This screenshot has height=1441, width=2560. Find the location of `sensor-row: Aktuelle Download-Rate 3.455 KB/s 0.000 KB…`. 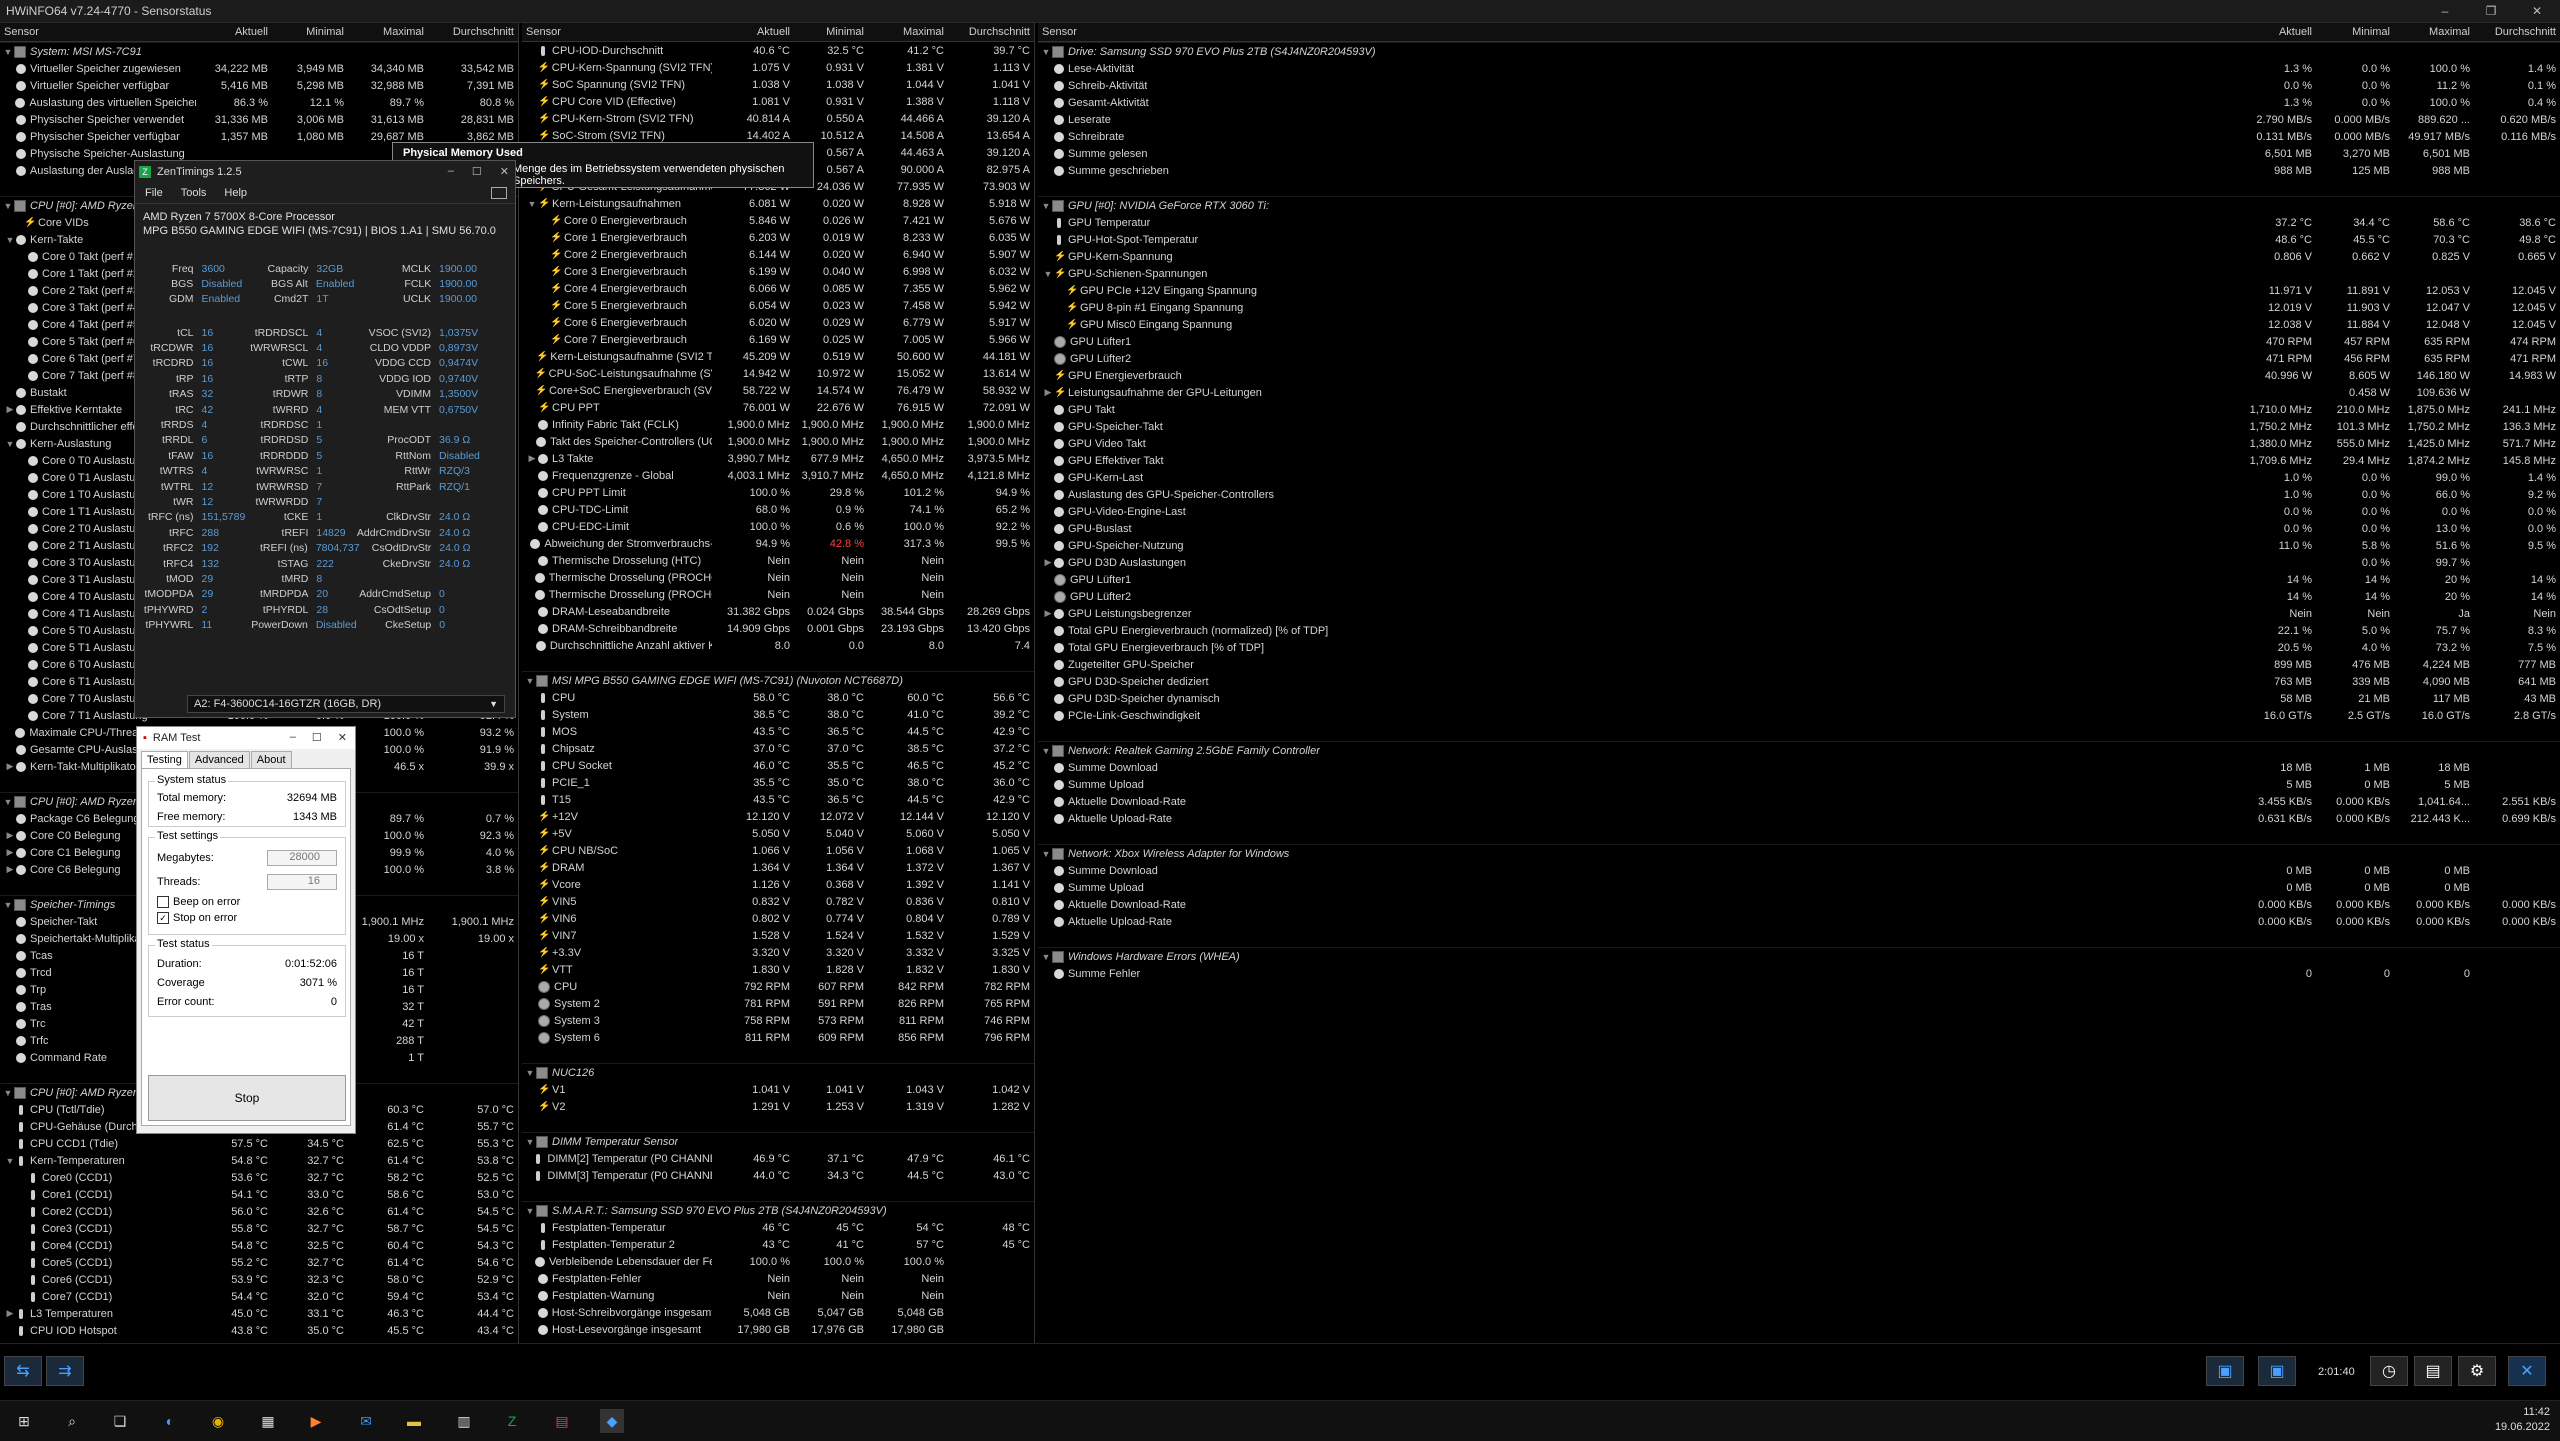

sensor-row: Aktuelle Download-Rate 3.455 KB/s 0.000 KB… is located at coordinates (1799, 801).